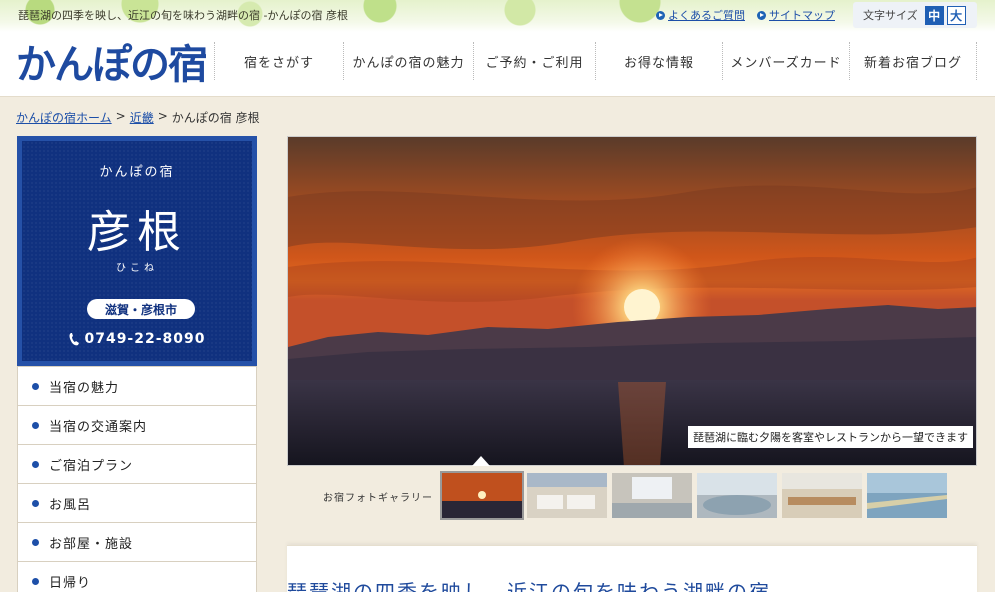 The image size is (995, 592). What do you see at coordinates (84, 388) in the screenshot?
I see `side-item-label: 当宿の魅力` at bounding box center [84, 388].